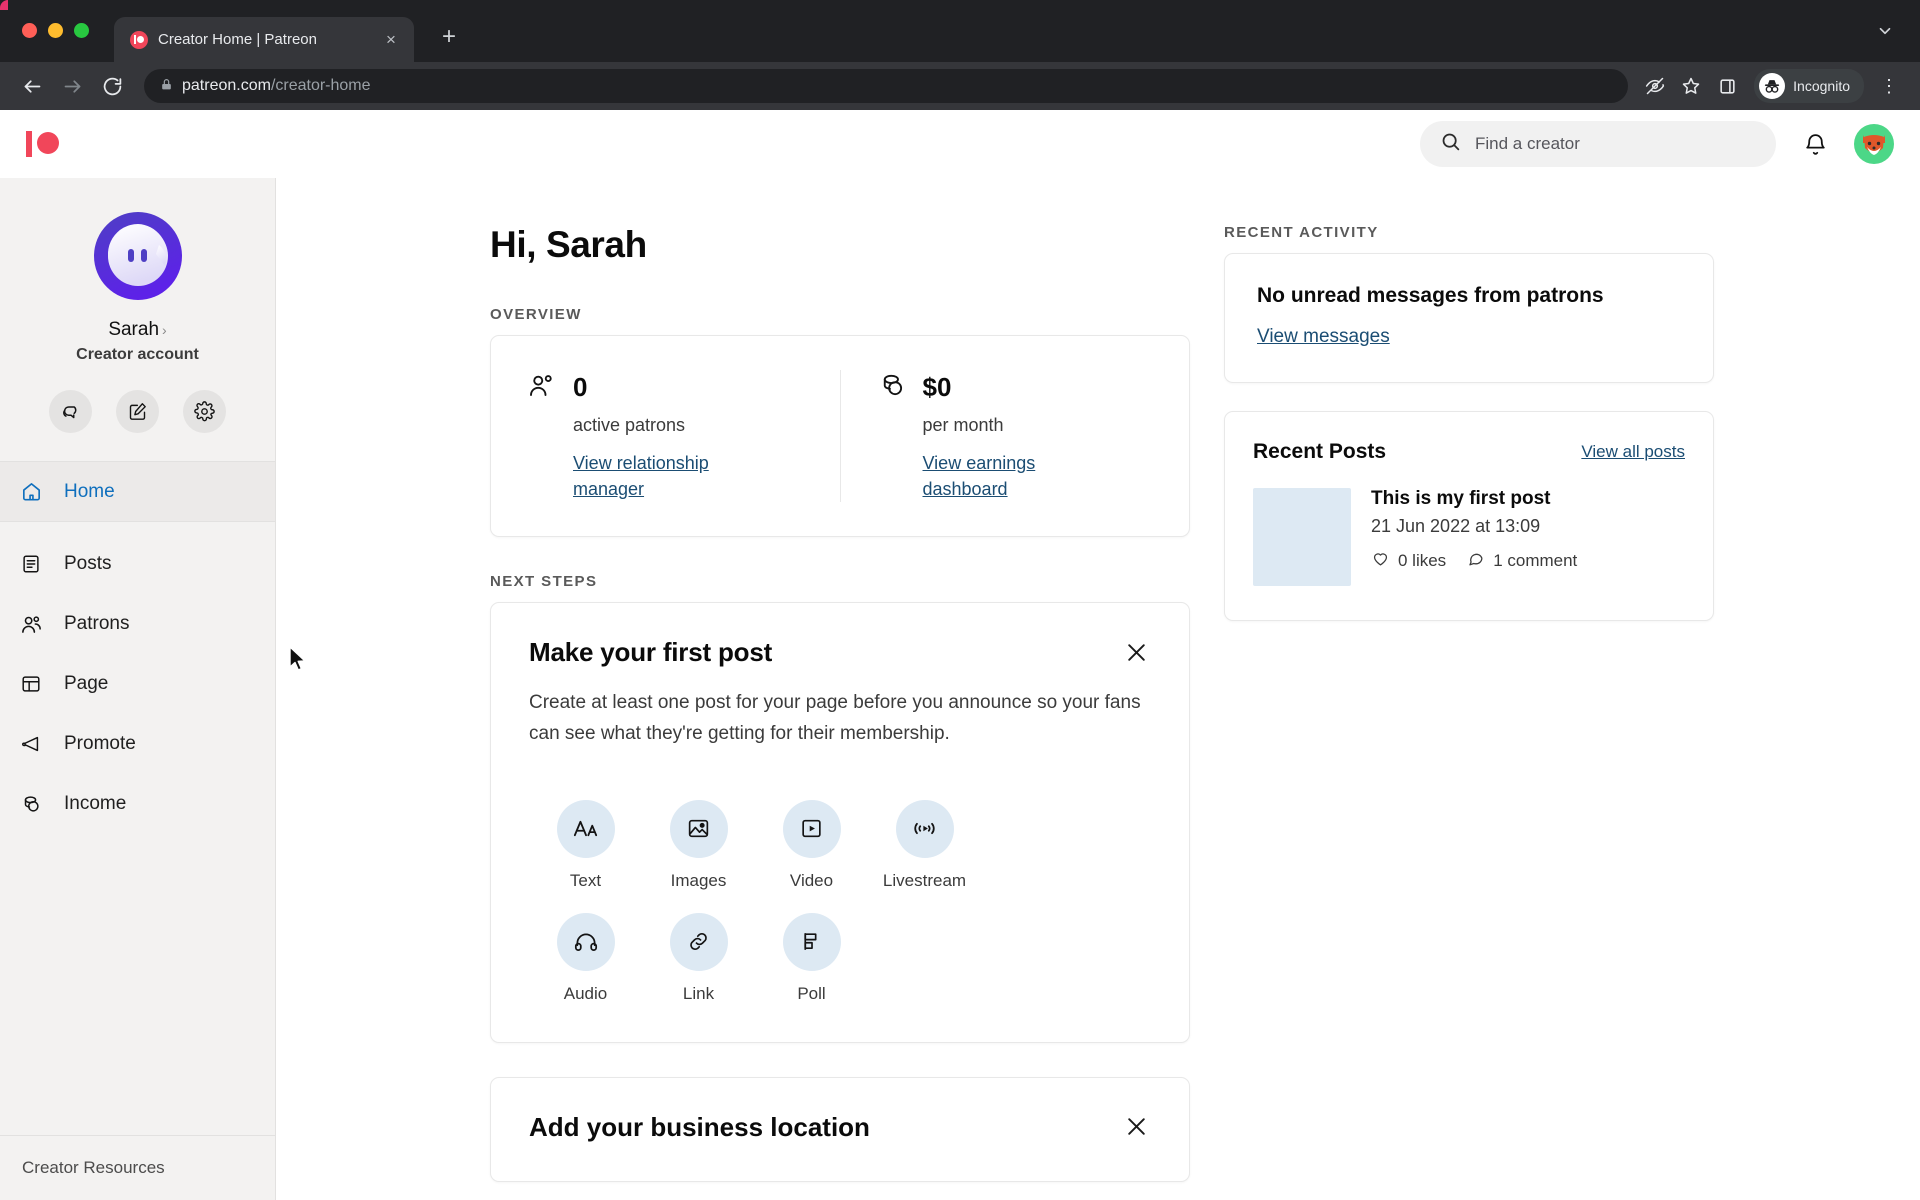 The image size is (1920, 1200). Describe the element at coordinates (1014, 436) in the screenshot. I see `overview-earnings-stat: $0 per month View earnings dashboard` at that location.